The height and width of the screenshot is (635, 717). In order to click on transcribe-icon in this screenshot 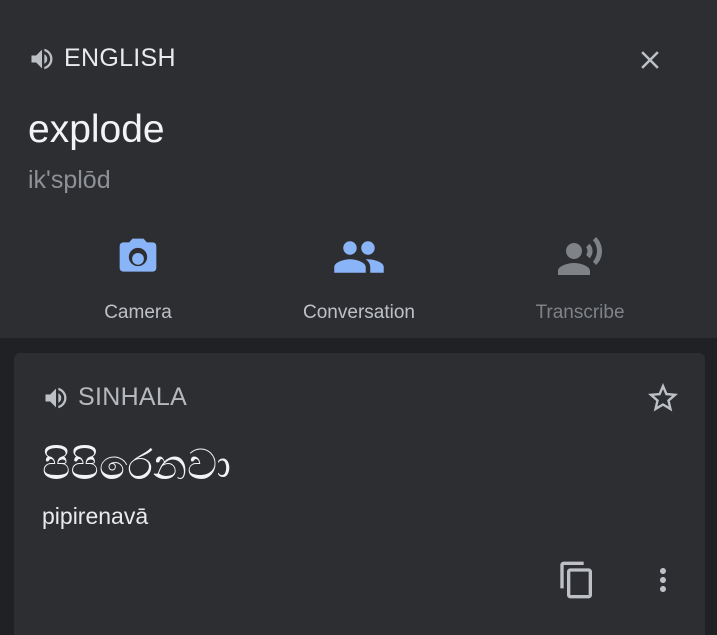, I will do `click(580, 256)`.